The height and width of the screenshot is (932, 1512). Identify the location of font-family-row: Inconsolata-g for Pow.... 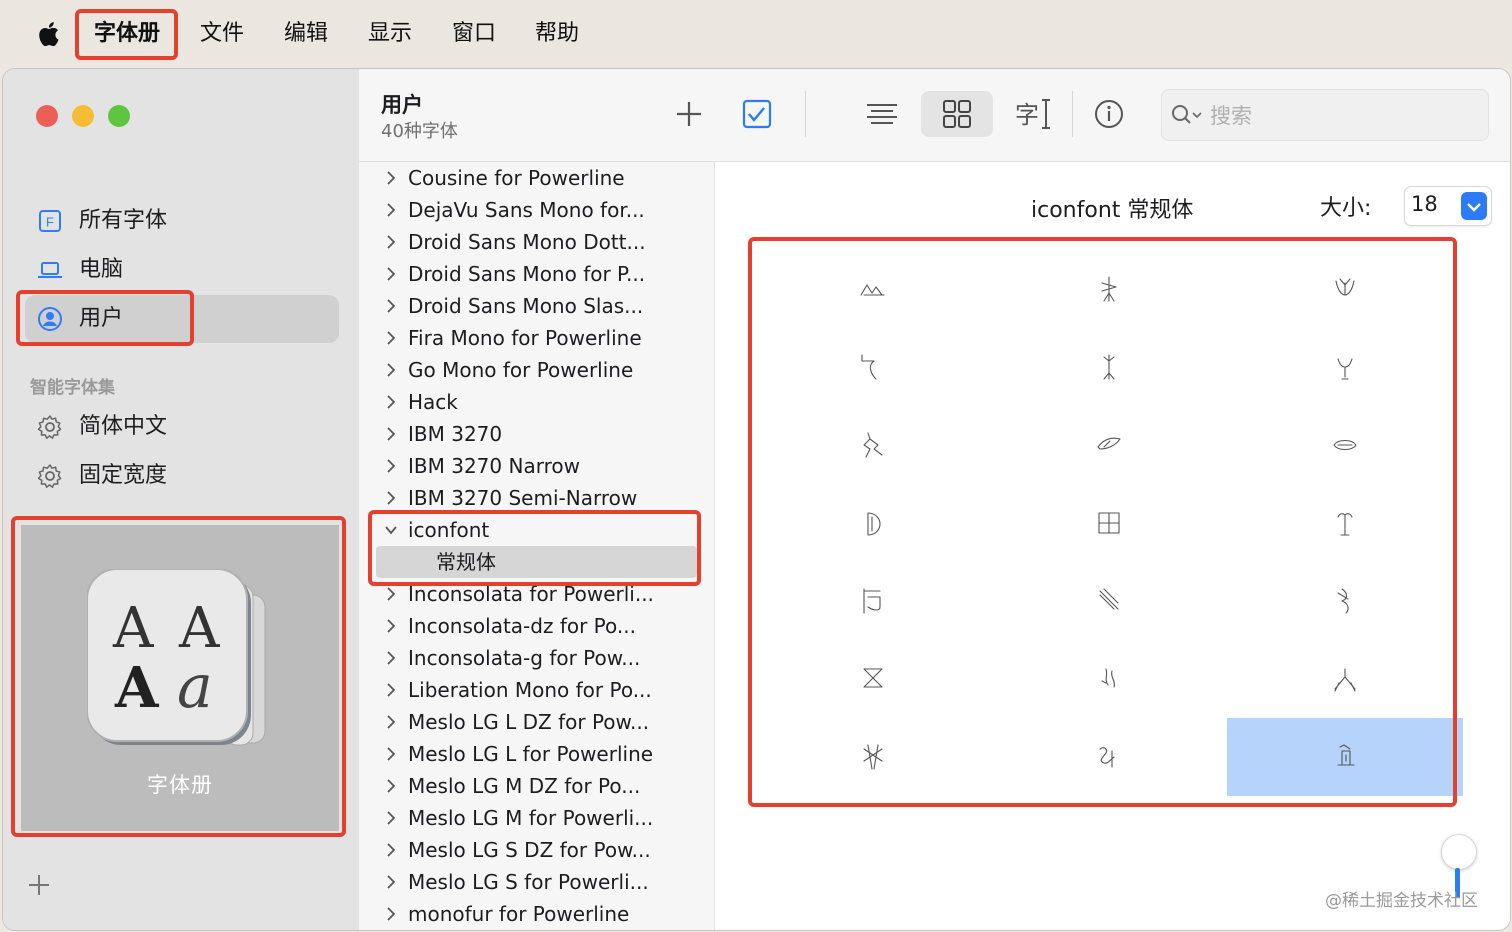
(536, 658).